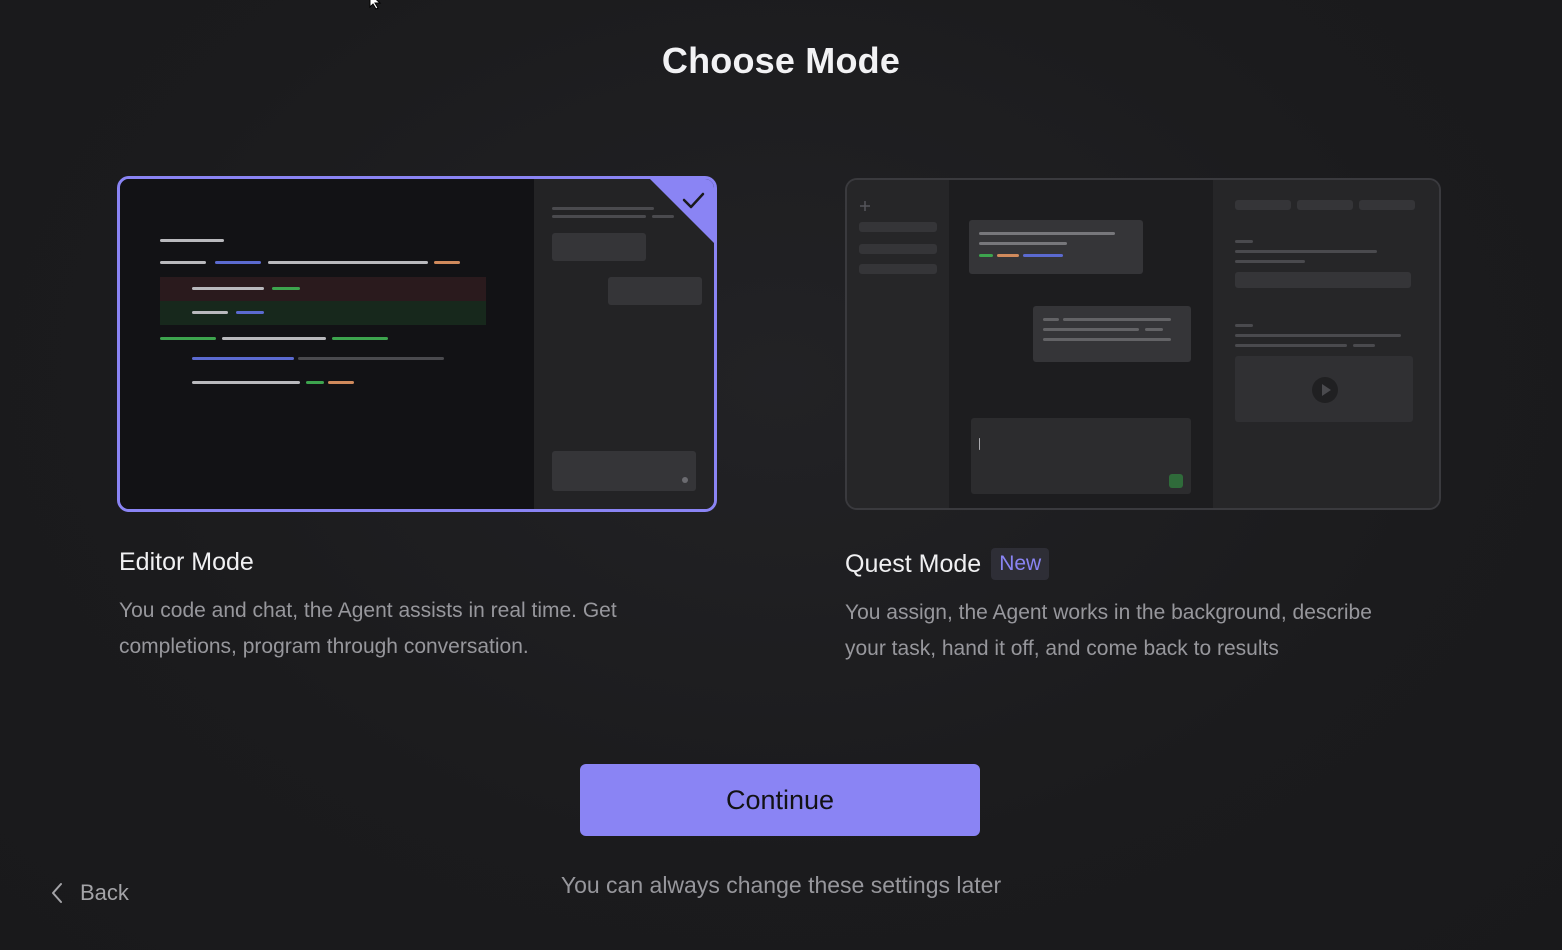 Image resolution: width=1562 pixels, height=950 pixels. I want to click on quest-chat-preview, so click(1082, 344).